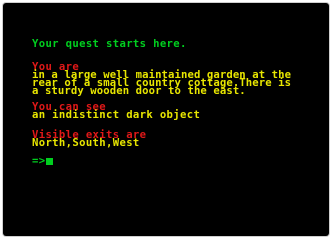 The image size is (334, 240). I want to click on location-description-line: a sturdy wooden door to the east., so click(139, 91).